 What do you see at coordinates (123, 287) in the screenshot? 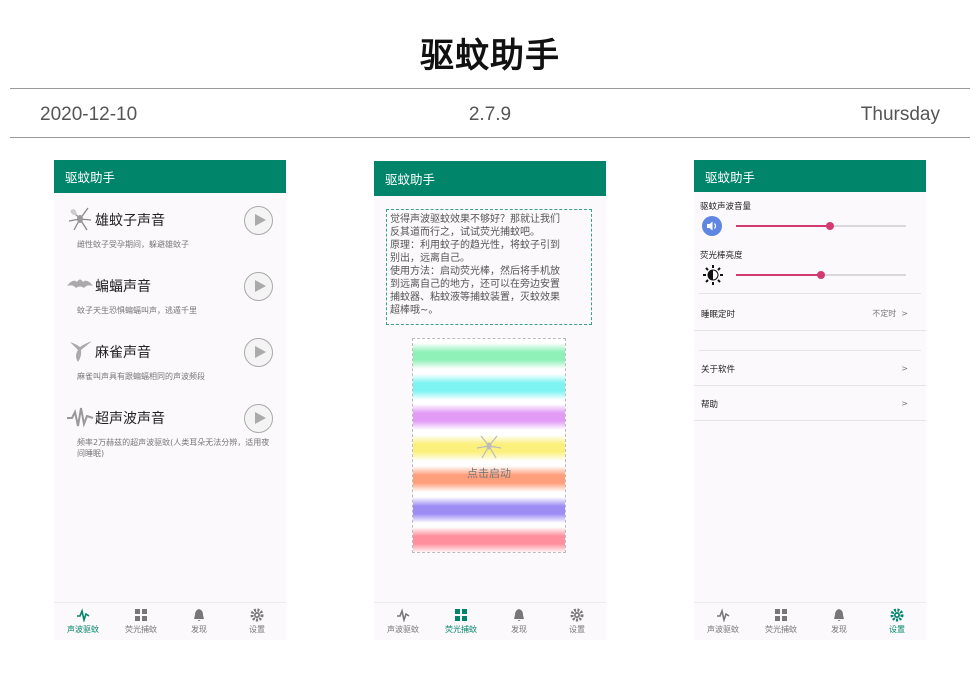
I see `sound-title: 蝙蝠声音` at bounding box center [123, 287].